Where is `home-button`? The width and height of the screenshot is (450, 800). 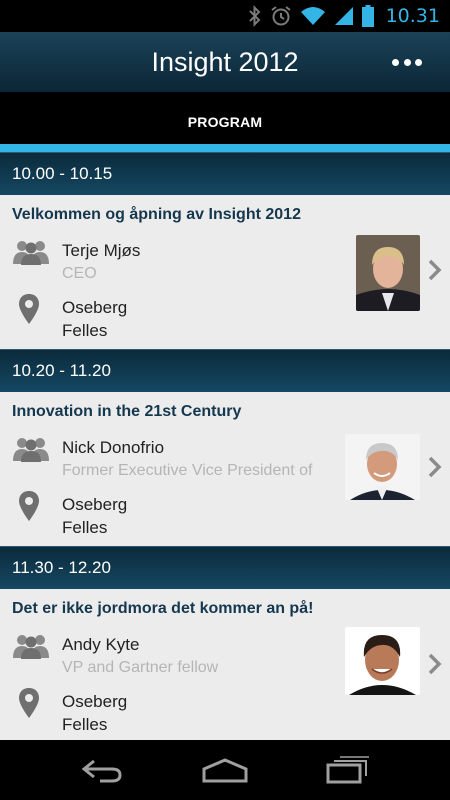
home-button is located at coordinates (225, 770).